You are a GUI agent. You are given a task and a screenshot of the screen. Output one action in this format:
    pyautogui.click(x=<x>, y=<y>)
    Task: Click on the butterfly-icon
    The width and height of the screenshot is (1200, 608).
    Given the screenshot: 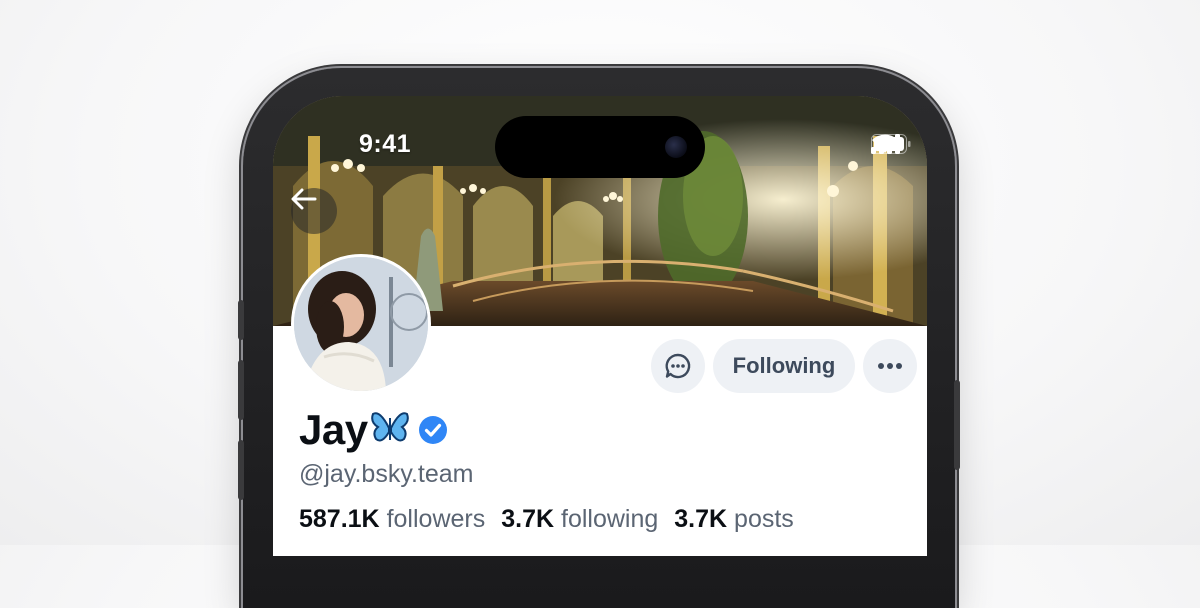 What is the action you would take?
    pyautogui.click(x=389, y=427)
    